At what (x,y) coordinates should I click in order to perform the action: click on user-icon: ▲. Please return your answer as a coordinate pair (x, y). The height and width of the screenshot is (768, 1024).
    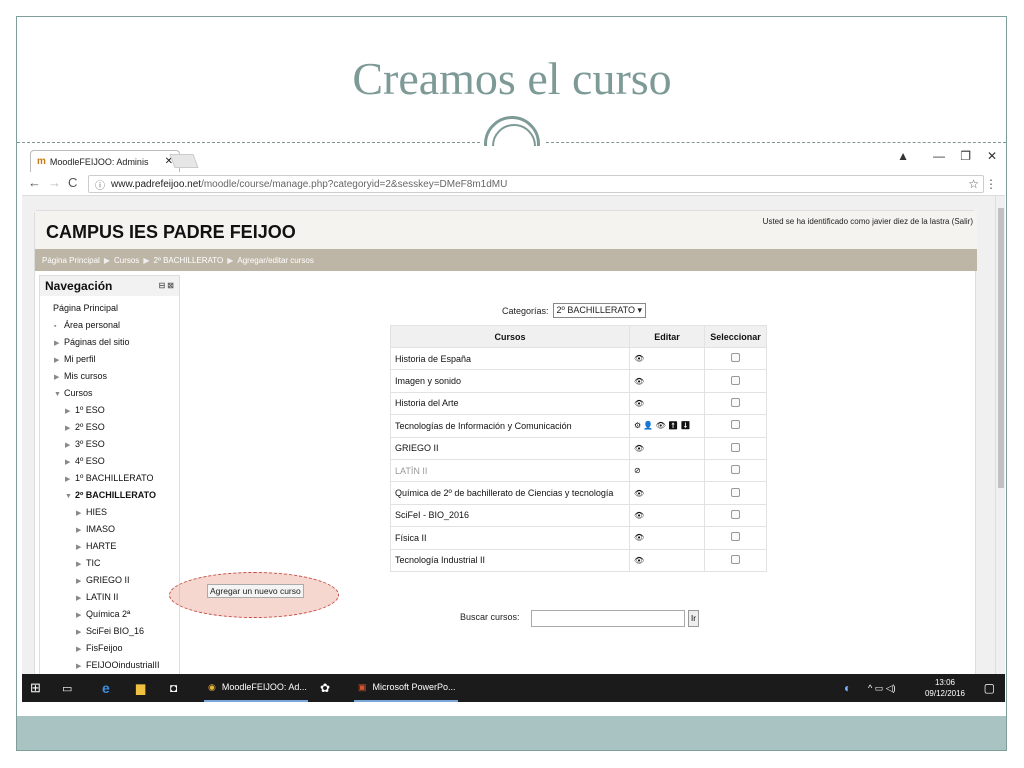
    Looking at the image, I should click on (903, 156).